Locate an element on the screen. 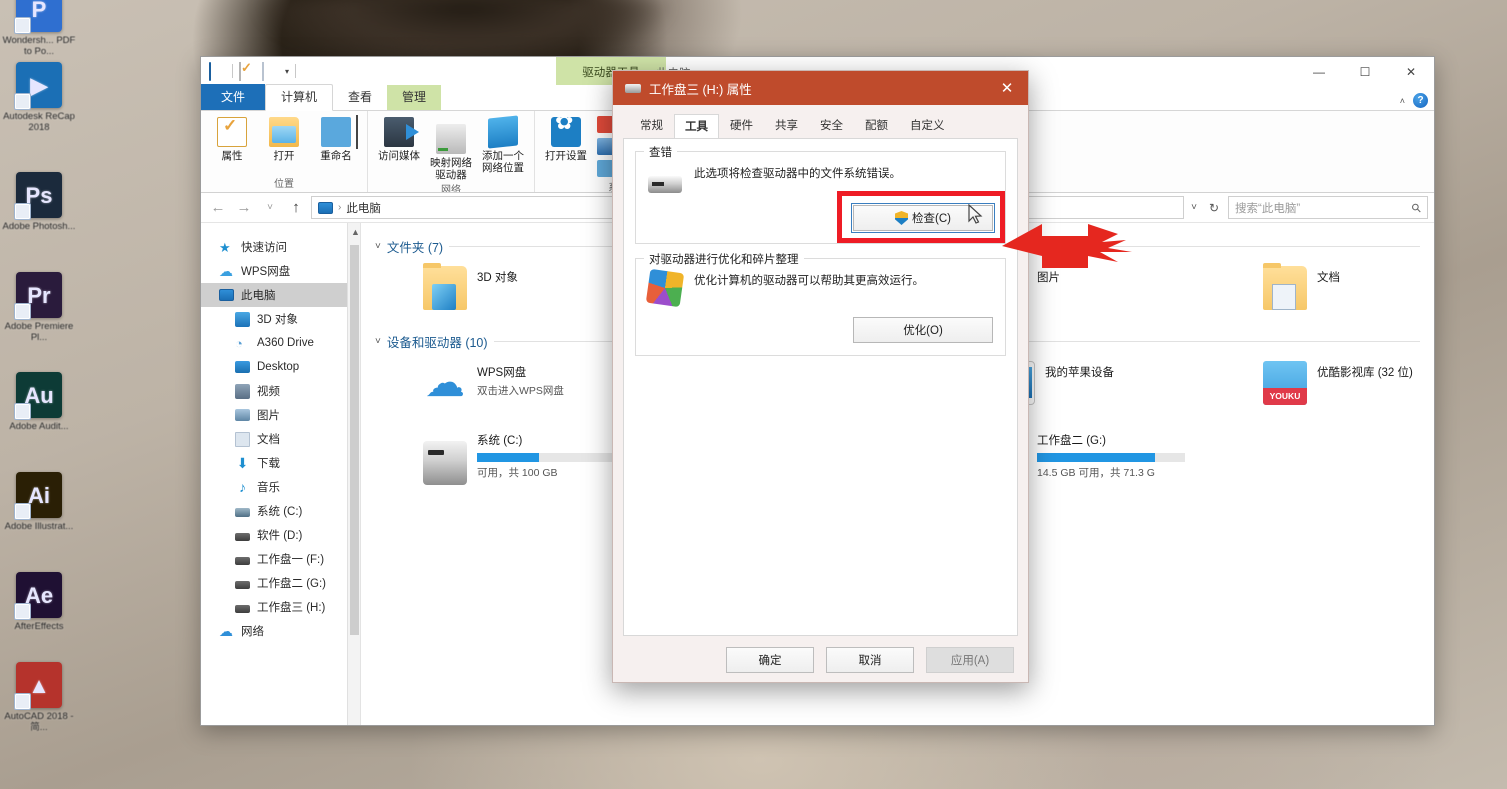 The height and width of the screenshot is (789, 1507). desktop-icon-recap: ▶ Autodesk ReCap 2018 is located at coordinates (39, 97).